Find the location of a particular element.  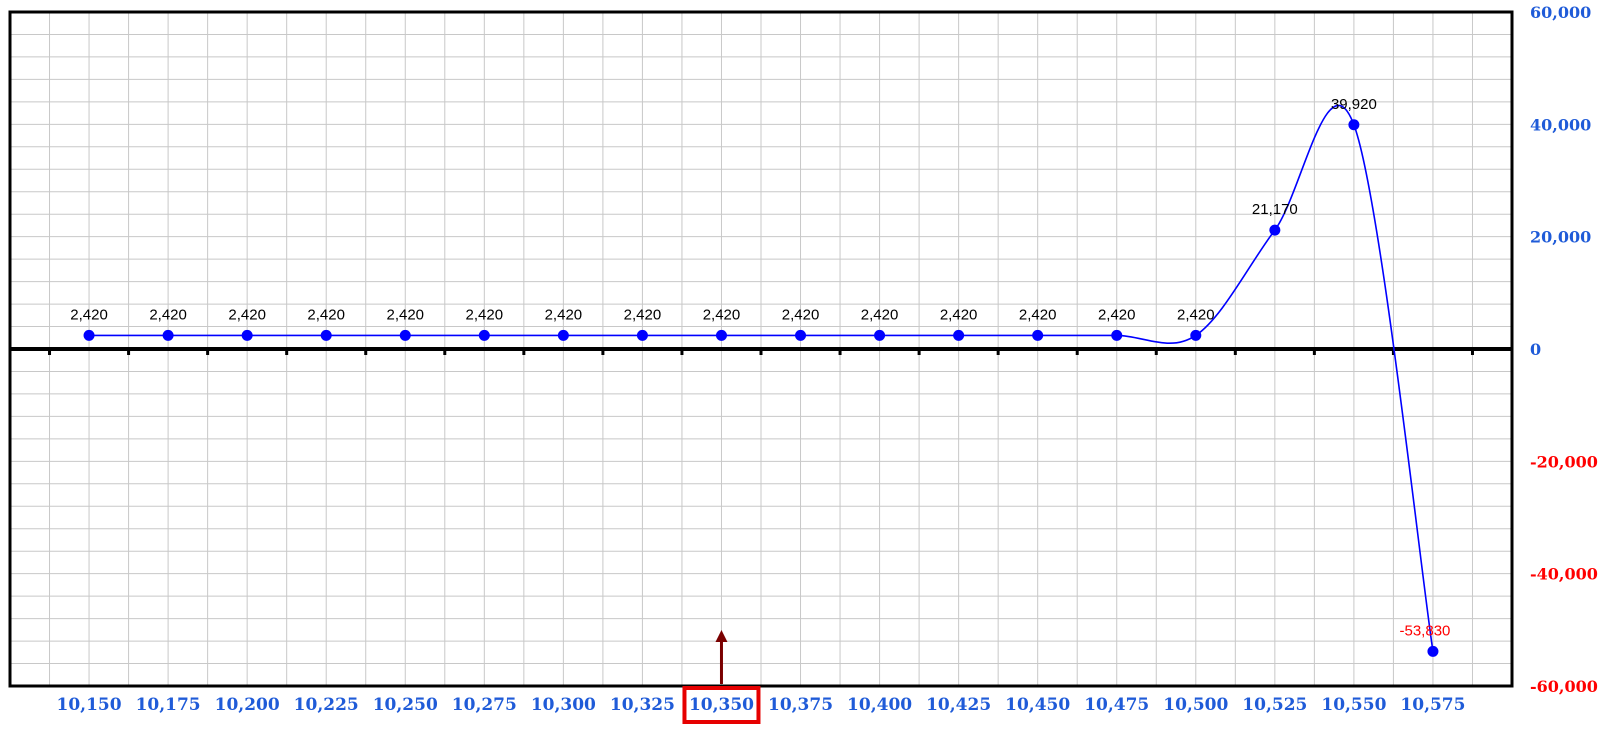

y-tick-label: -40,000 is located at coordinates (1564, 574).